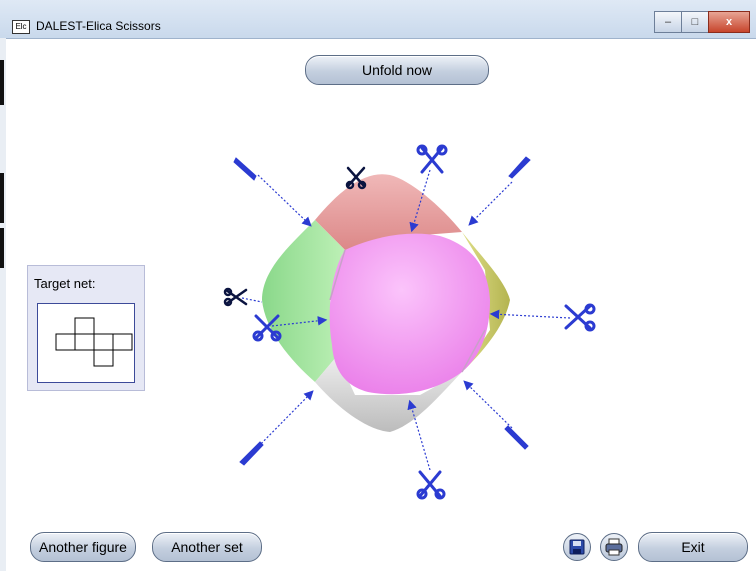 This screenshot has width=756, height=571. What do you see at coordinates (83, 547) in the screenshot?
I see `another-figure-button: Another figure` at bounding box center [83, 547].